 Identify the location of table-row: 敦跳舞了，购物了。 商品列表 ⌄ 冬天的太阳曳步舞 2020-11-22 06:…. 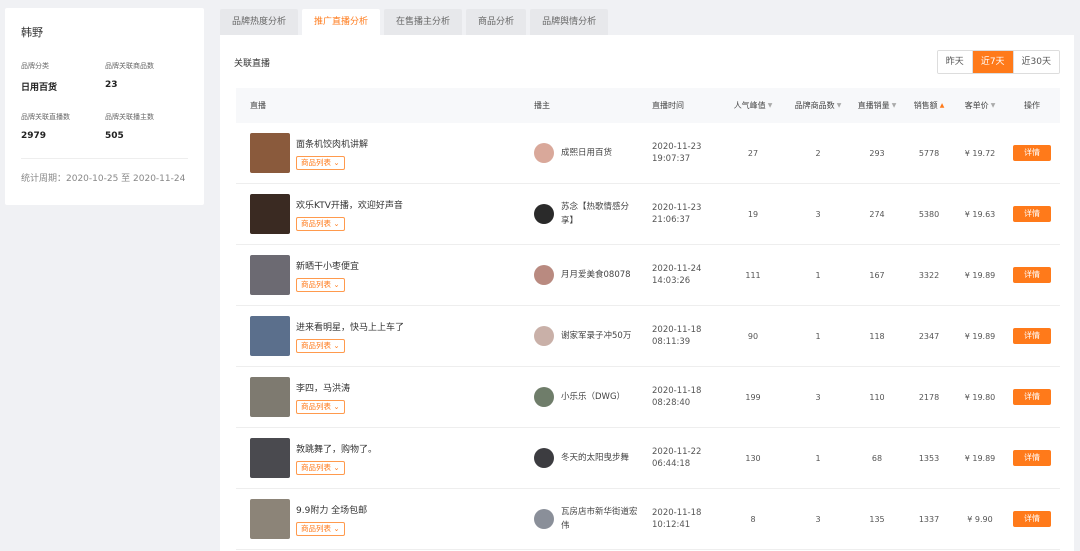
(648, 458).